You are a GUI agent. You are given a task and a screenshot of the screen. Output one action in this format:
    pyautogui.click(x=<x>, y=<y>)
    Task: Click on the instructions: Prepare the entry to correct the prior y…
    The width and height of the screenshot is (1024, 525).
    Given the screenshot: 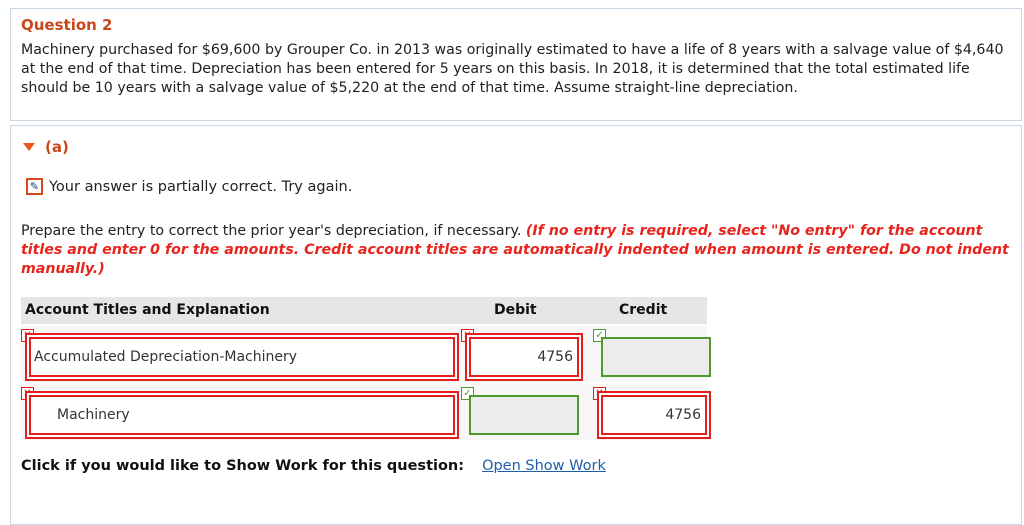 What is the action you would take?
    pyautogui.click(x=516, y=250)
    